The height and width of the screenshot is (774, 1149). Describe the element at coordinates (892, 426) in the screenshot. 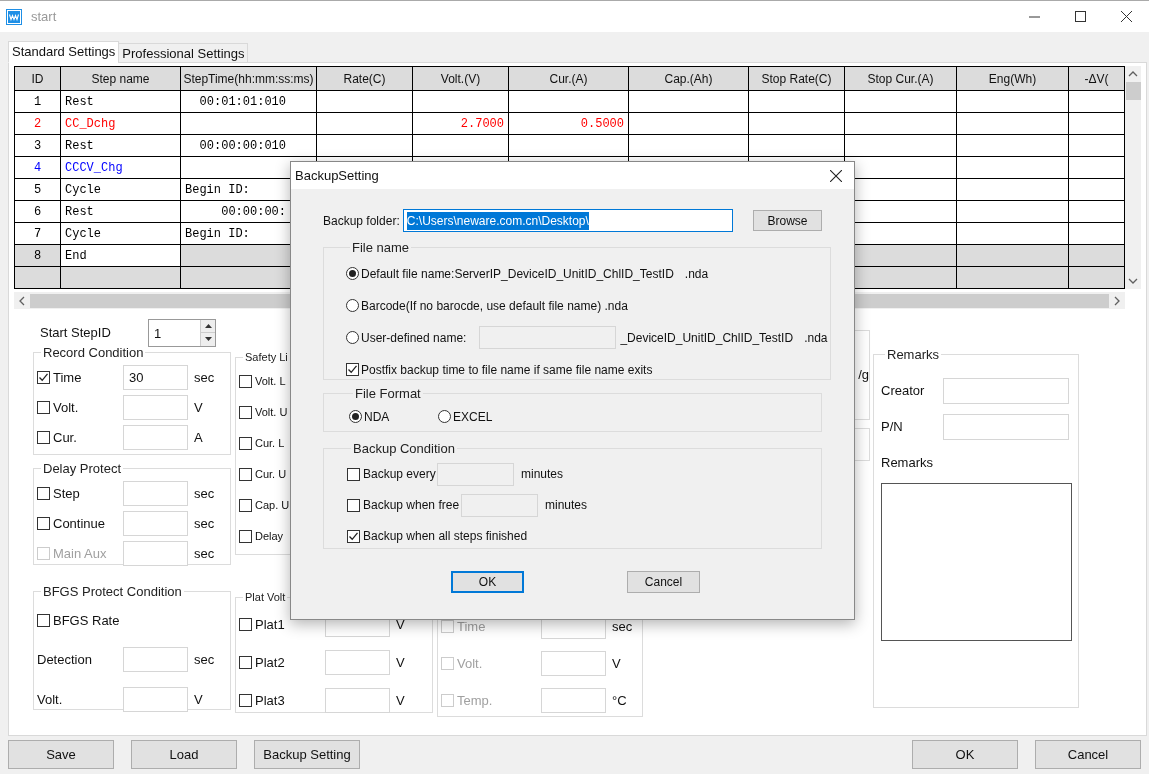

I see `field-label: P/N` at that location.